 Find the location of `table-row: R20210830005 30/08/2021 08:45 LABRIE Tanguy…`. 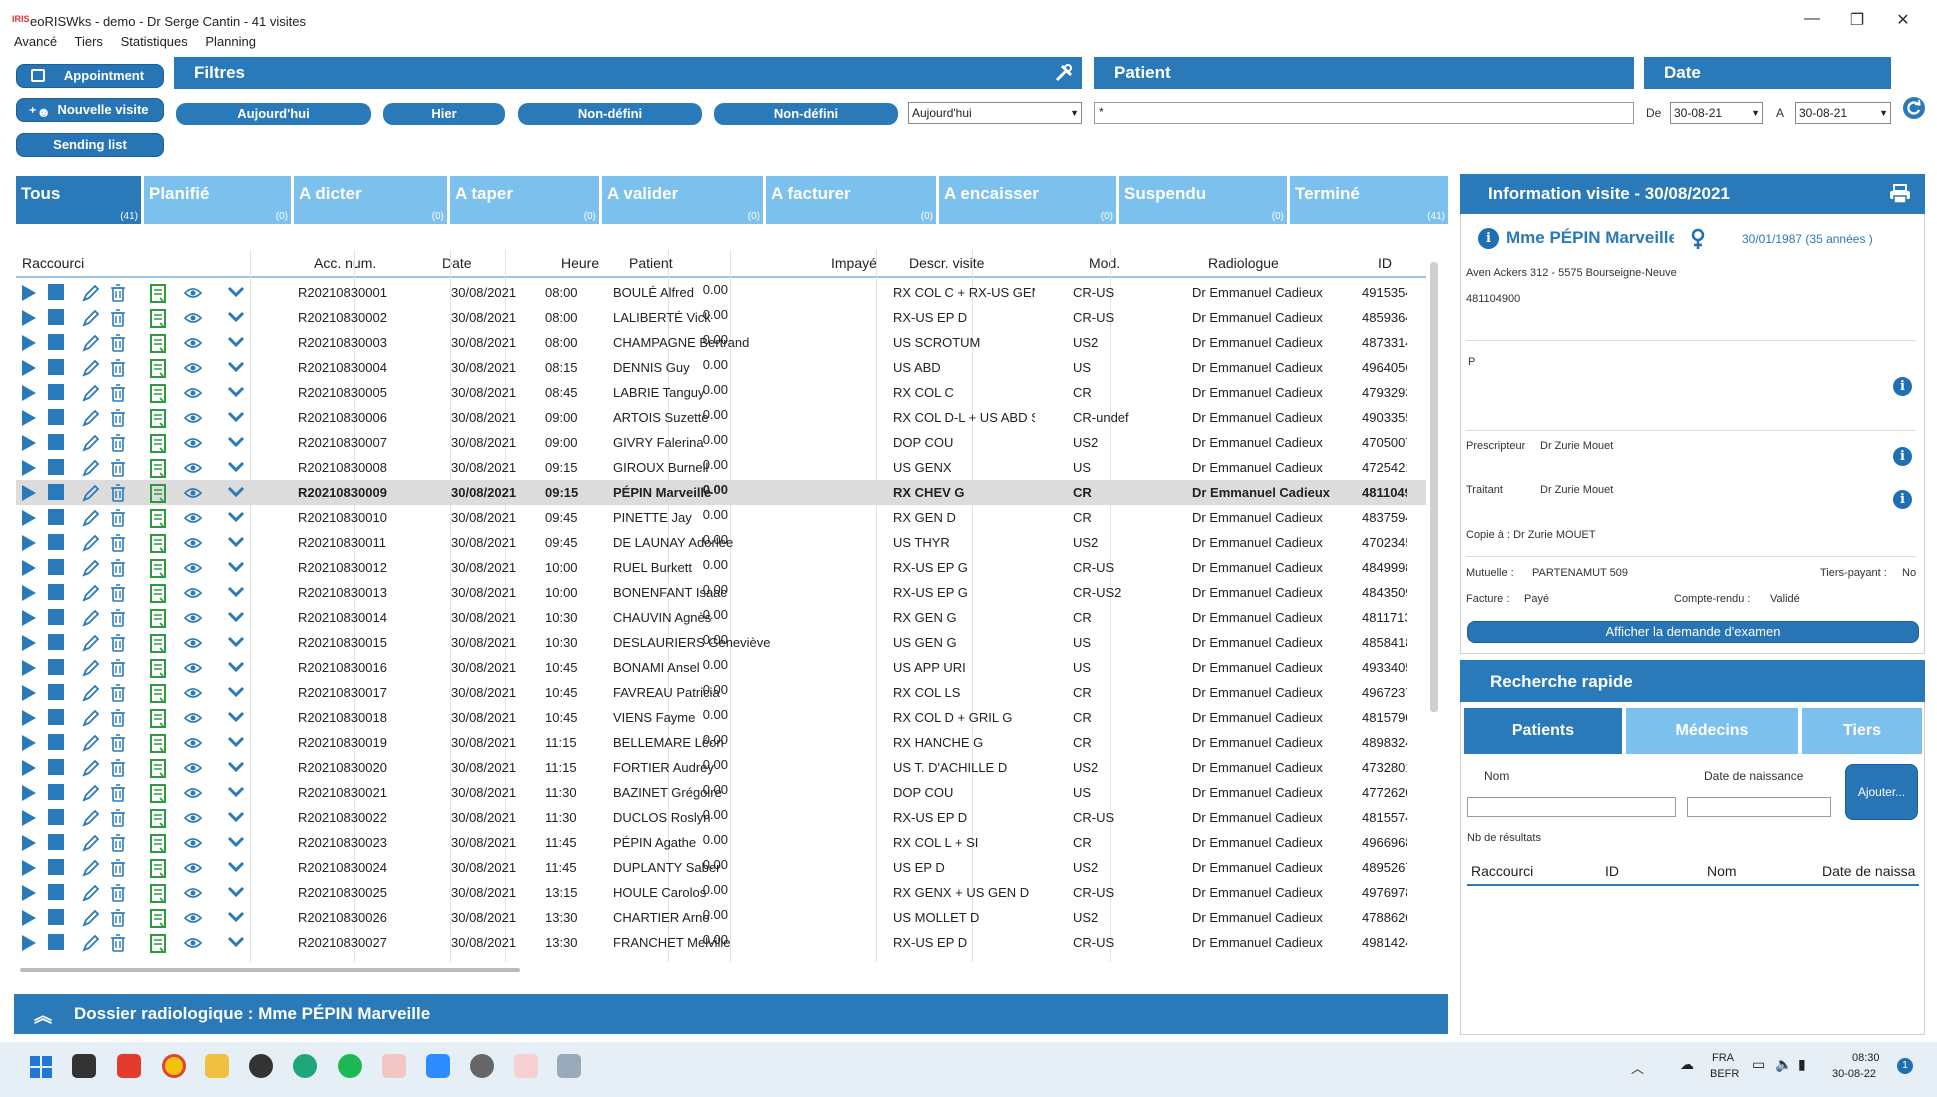

table-row: R20210830005 30/08/2021 08:45 LABRIE Tanguy… is located at coordinates (721, 392).